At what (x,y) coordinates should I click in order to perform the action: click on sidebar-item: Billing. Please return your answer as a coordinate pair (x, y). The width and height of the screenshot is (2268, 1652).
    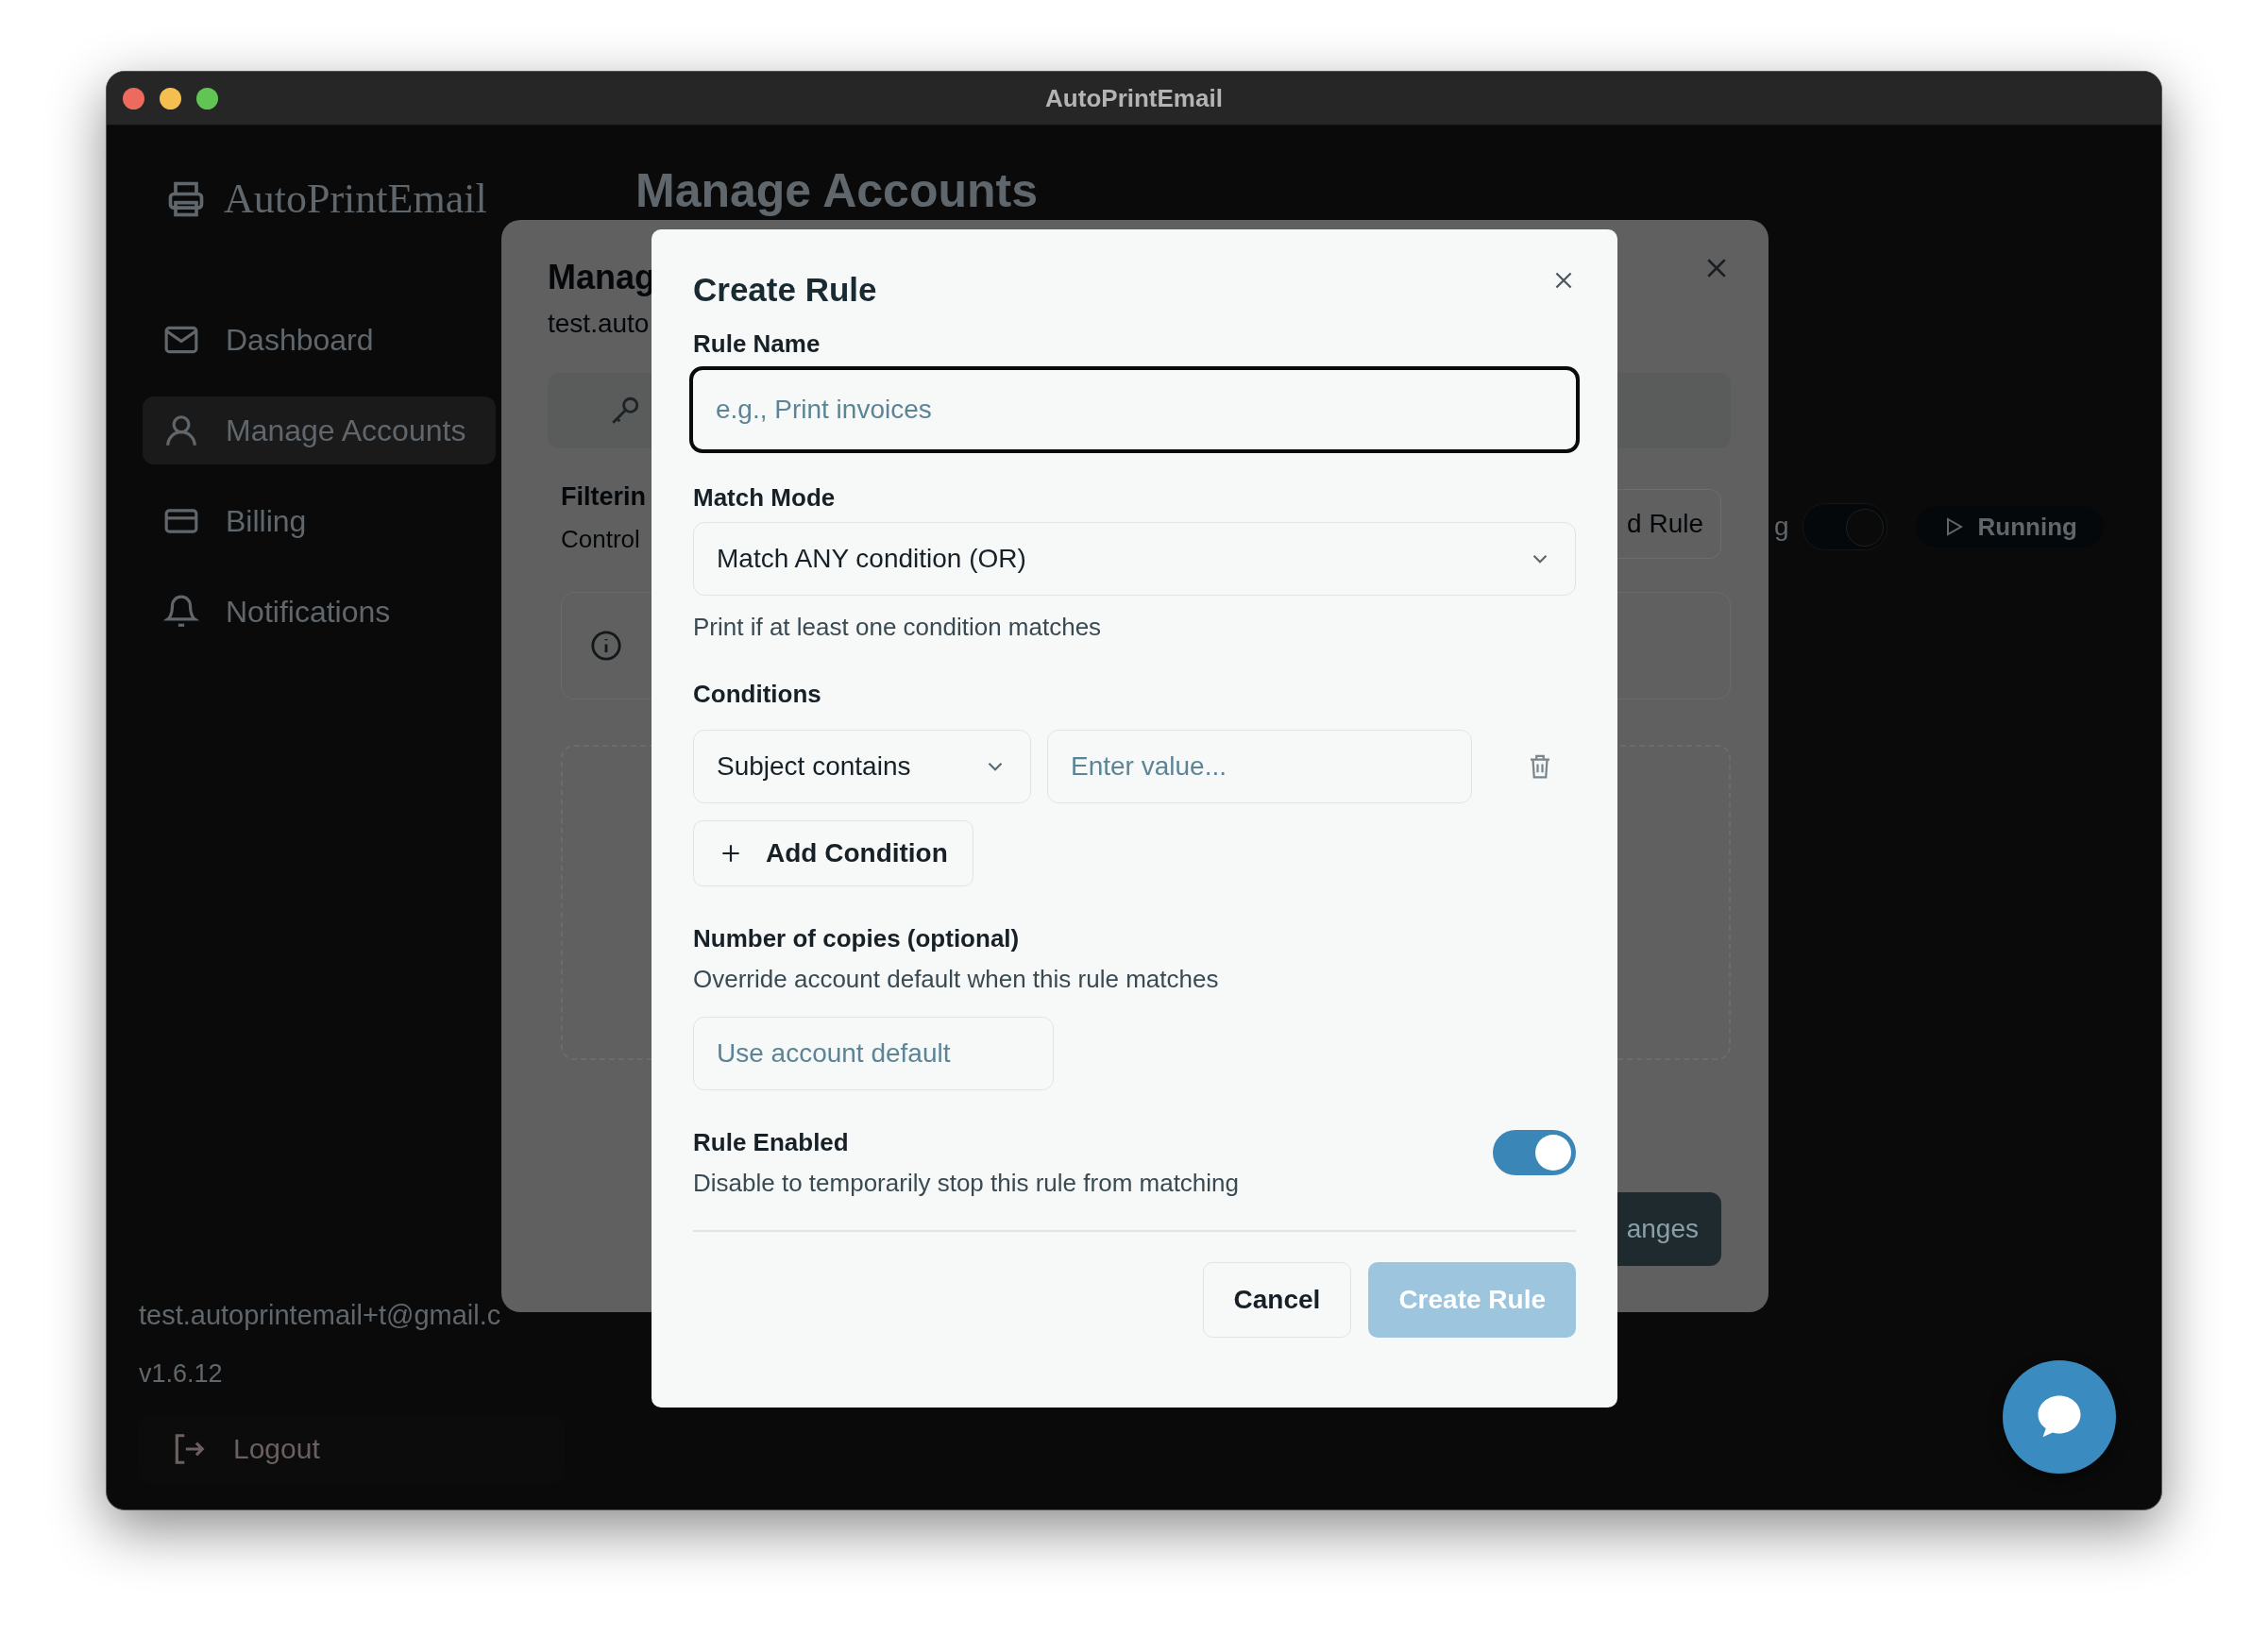
    Looking at the image, I should click on (319, 521).